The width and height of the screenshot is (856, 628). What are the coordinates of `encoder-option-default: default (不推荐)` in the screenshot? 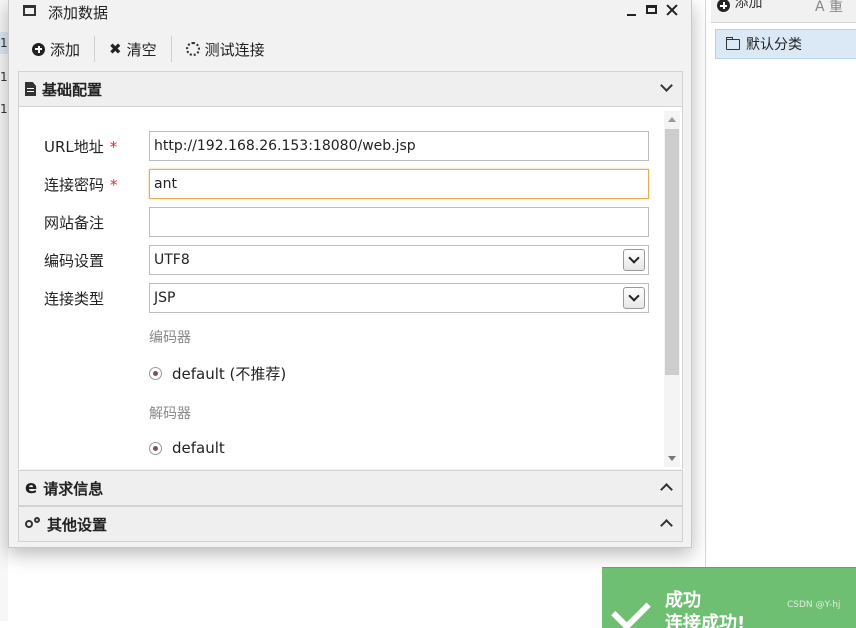 It's located at (217, 373).